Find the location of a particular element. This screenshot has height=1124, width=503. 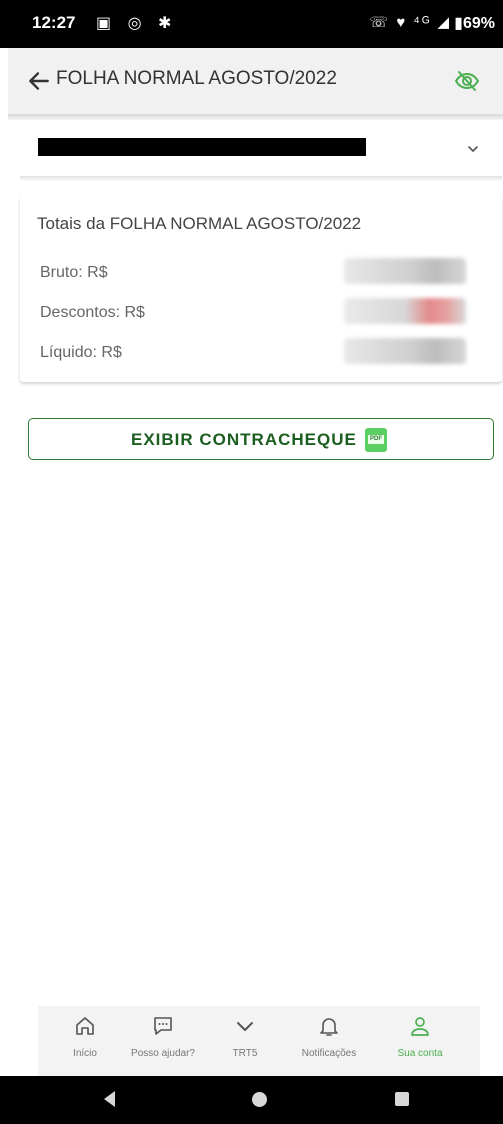

home-icon is located at coordinates (85, 1026).